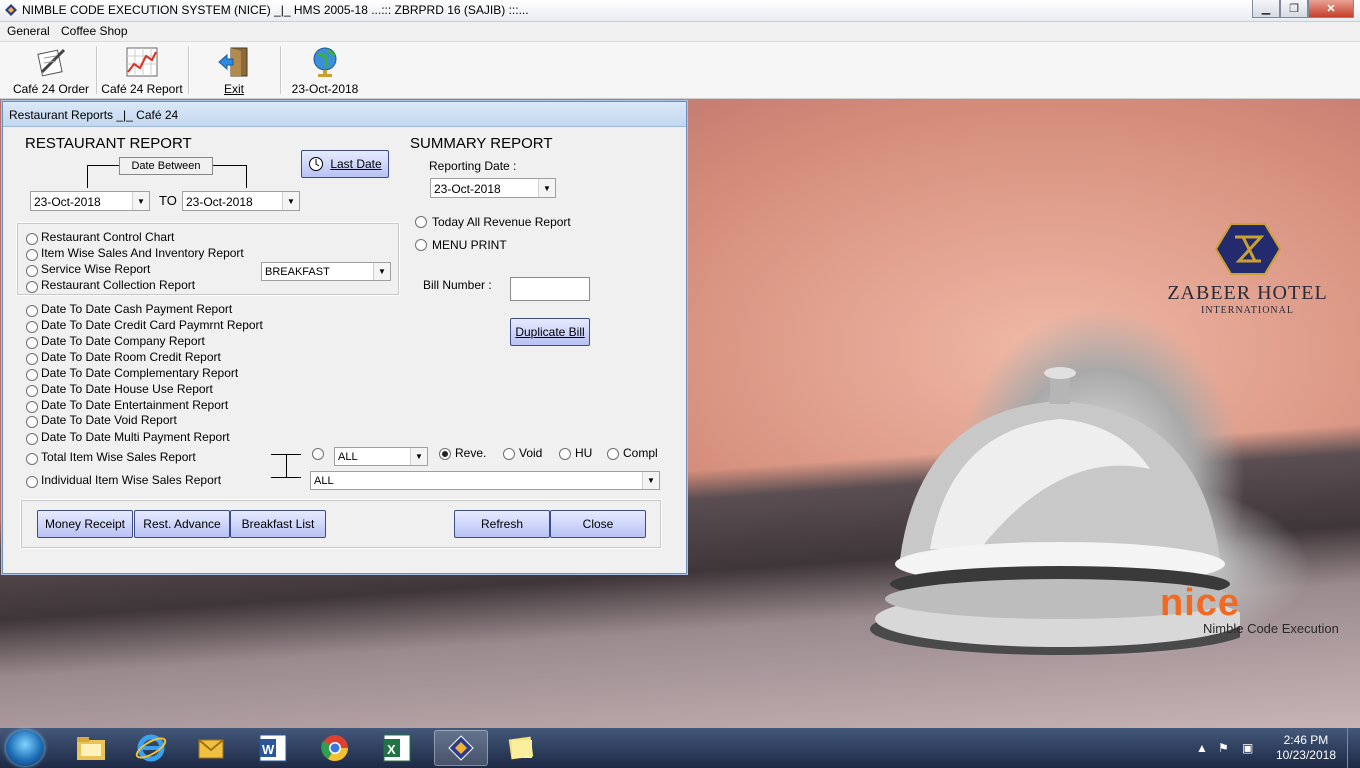 This screenshot has width=1360, height=768. Describe the element at coordinates (32, 459) in the screenshot. I see `radio-total-item-wise` at that location.